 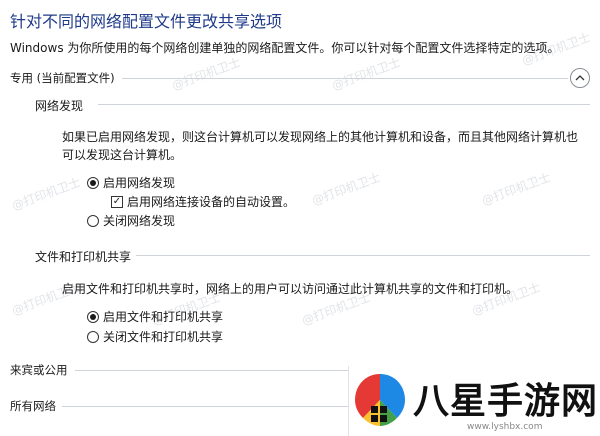 What do you see at coordinates (83, 257) in the screenshot?
I see `file-printer-sharing-title: 文件和打印机共享` at bounding box center [83, 257].